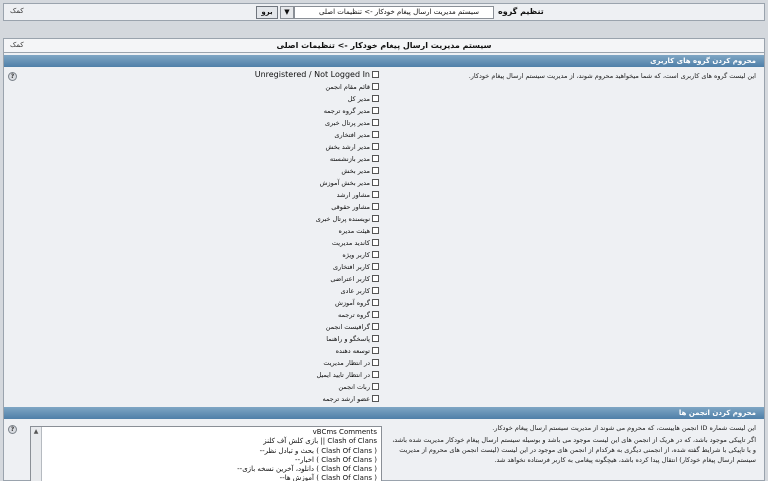  Describe the element at coordinates (358, 98) in the screenshot. I see `usergroup-label: مدیر کل` at that location.